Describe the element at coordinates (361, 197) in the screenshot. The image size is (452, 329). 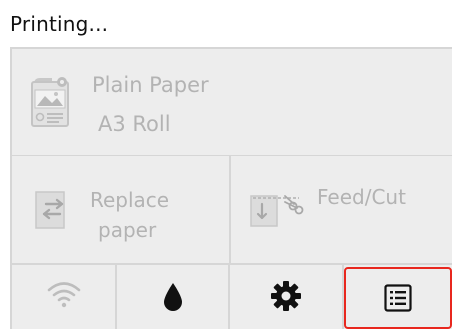
I see `feed-cut-label: Feed/Cut` at that location.